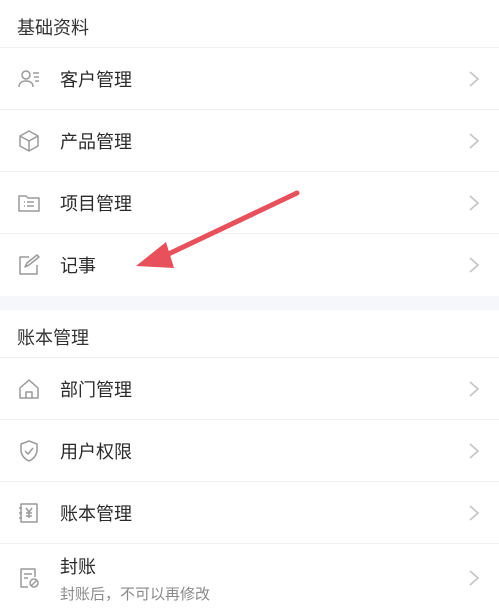  I want to click on menu-item-label: 客户管理, so click(96, 80).